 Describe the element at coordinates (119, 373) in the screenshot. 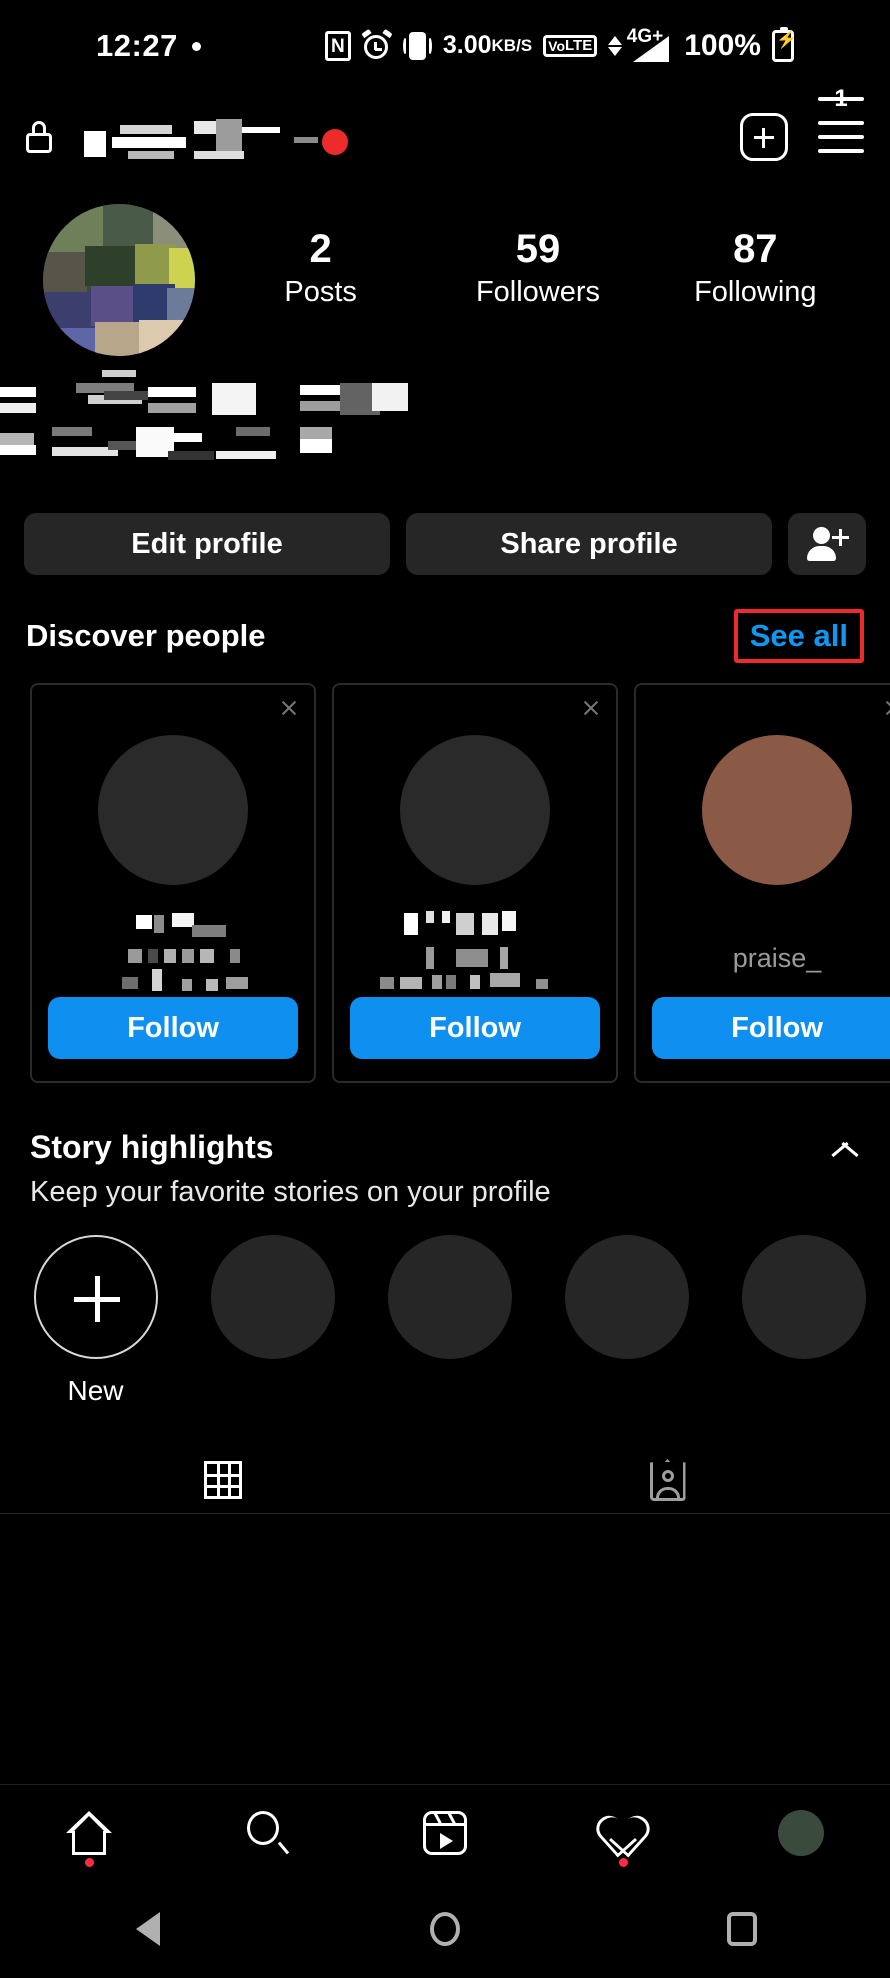

I see `avatar-name-redacted` at that location.